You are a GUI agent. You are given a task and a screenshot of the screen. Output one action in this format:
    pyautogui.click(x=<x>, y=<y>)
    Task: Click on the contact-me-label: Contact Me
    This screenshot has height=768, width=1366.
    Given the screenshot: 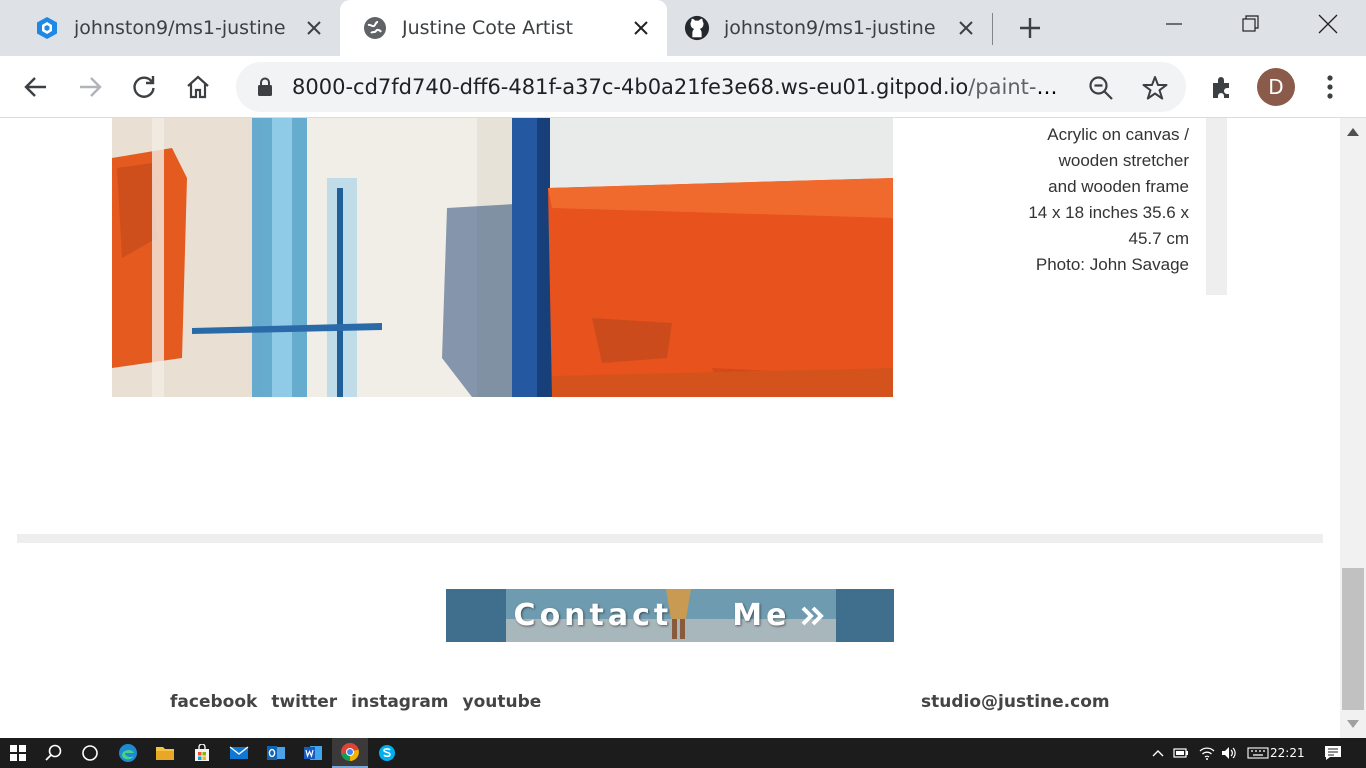 What is the action you would take?
    pyautogui.click(x=670, y=615)
    